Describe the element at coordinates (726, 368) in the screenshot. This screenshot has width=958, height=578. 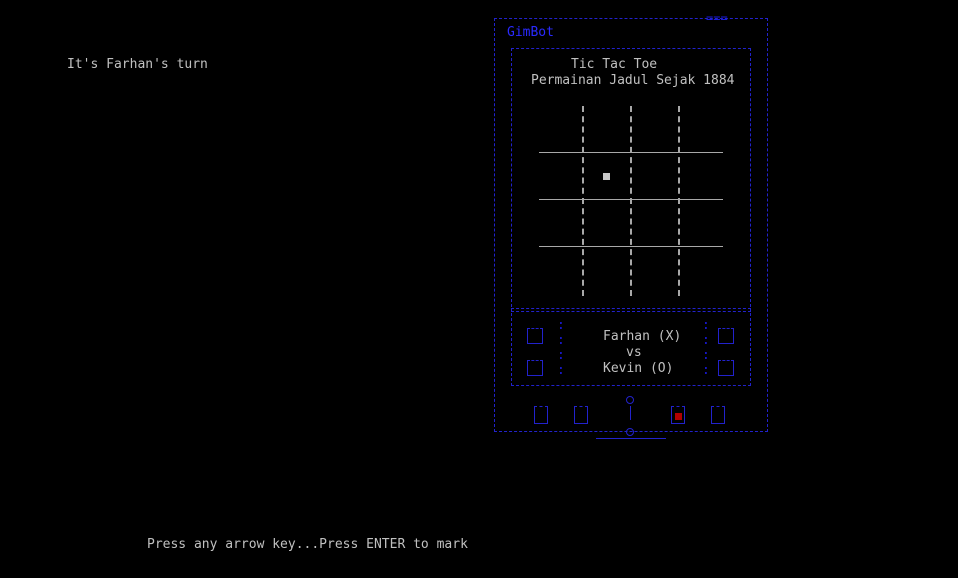
I see `side-button-right-bottom` at that location.